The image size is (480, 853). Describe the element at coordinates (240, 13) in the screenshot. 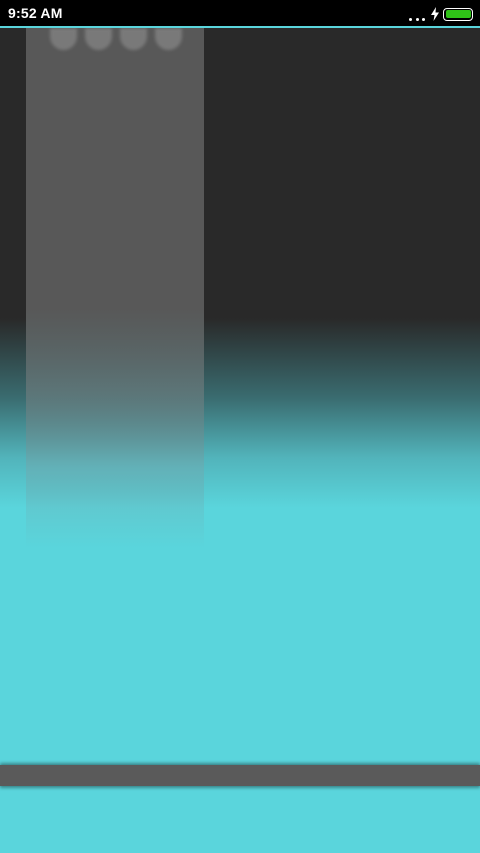

I see `status-bar: 9:52 AM` at that location.